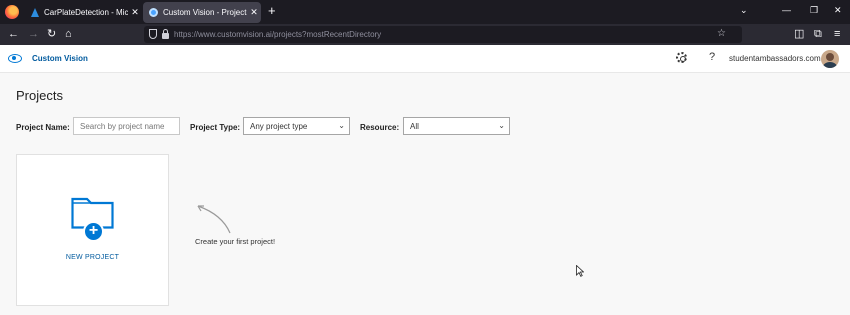  What do you see at coordinates (681, 57) in the screenshot?
I see `settings-gear-icon` at bounding box center [681, 57].